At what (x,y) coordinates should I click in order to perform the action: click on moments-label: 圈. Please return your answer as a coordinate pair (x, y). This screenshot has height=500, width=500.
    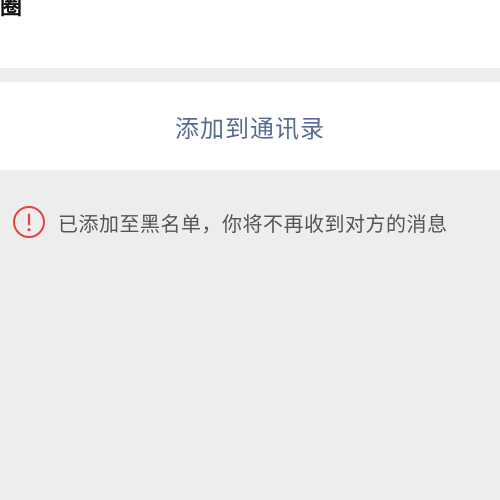
    Looking at the image, I should click on (11, 11).